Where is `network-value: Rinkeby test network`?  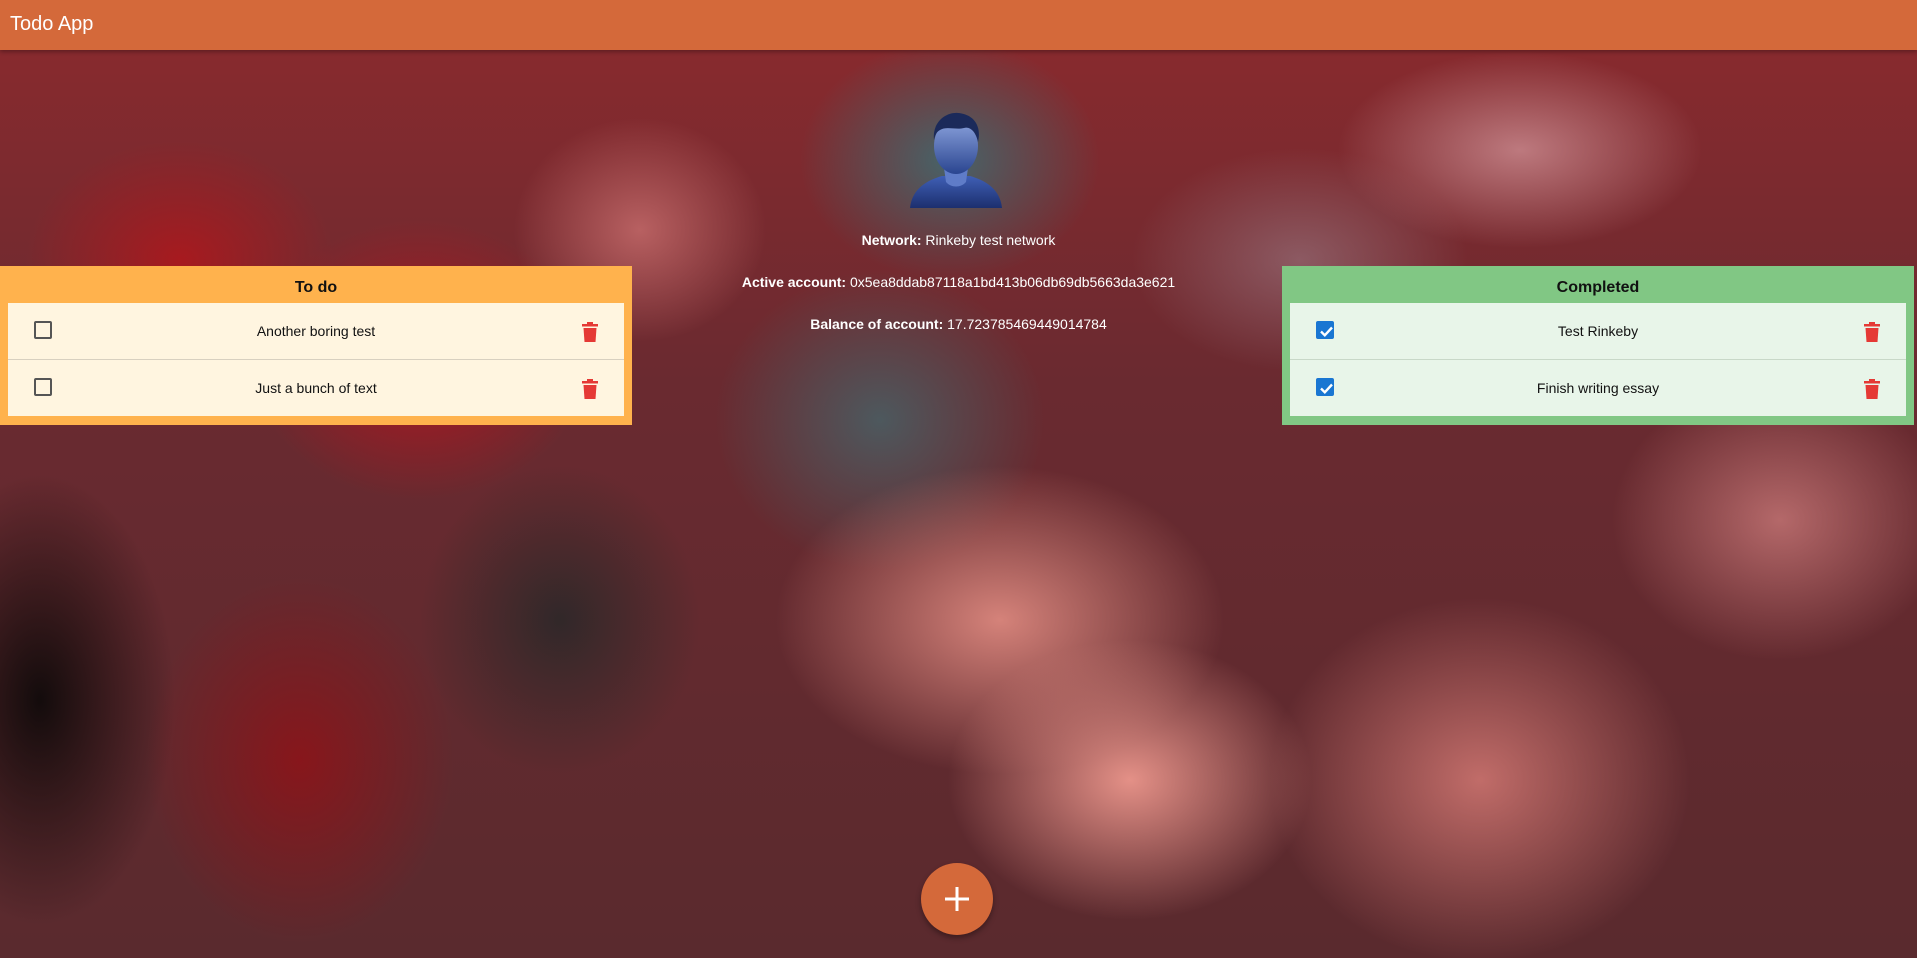 network-value: Rinkeby test network is located at coordinates (990, 240).